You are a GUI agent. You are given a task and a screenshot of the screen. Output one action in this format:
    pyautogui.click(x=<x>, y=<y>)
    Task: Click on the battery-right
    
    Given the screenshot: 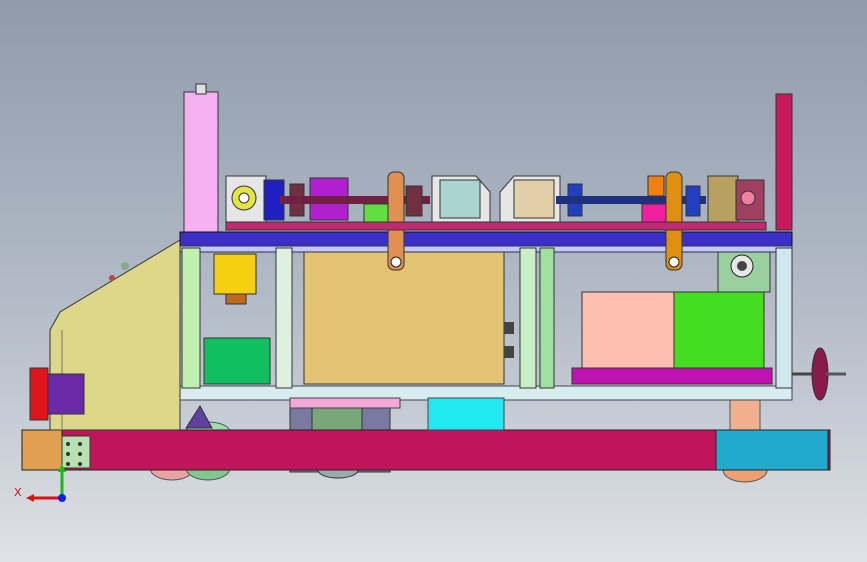 What is the action you would take?
    pyautogui.click(x=719, y=330)
    